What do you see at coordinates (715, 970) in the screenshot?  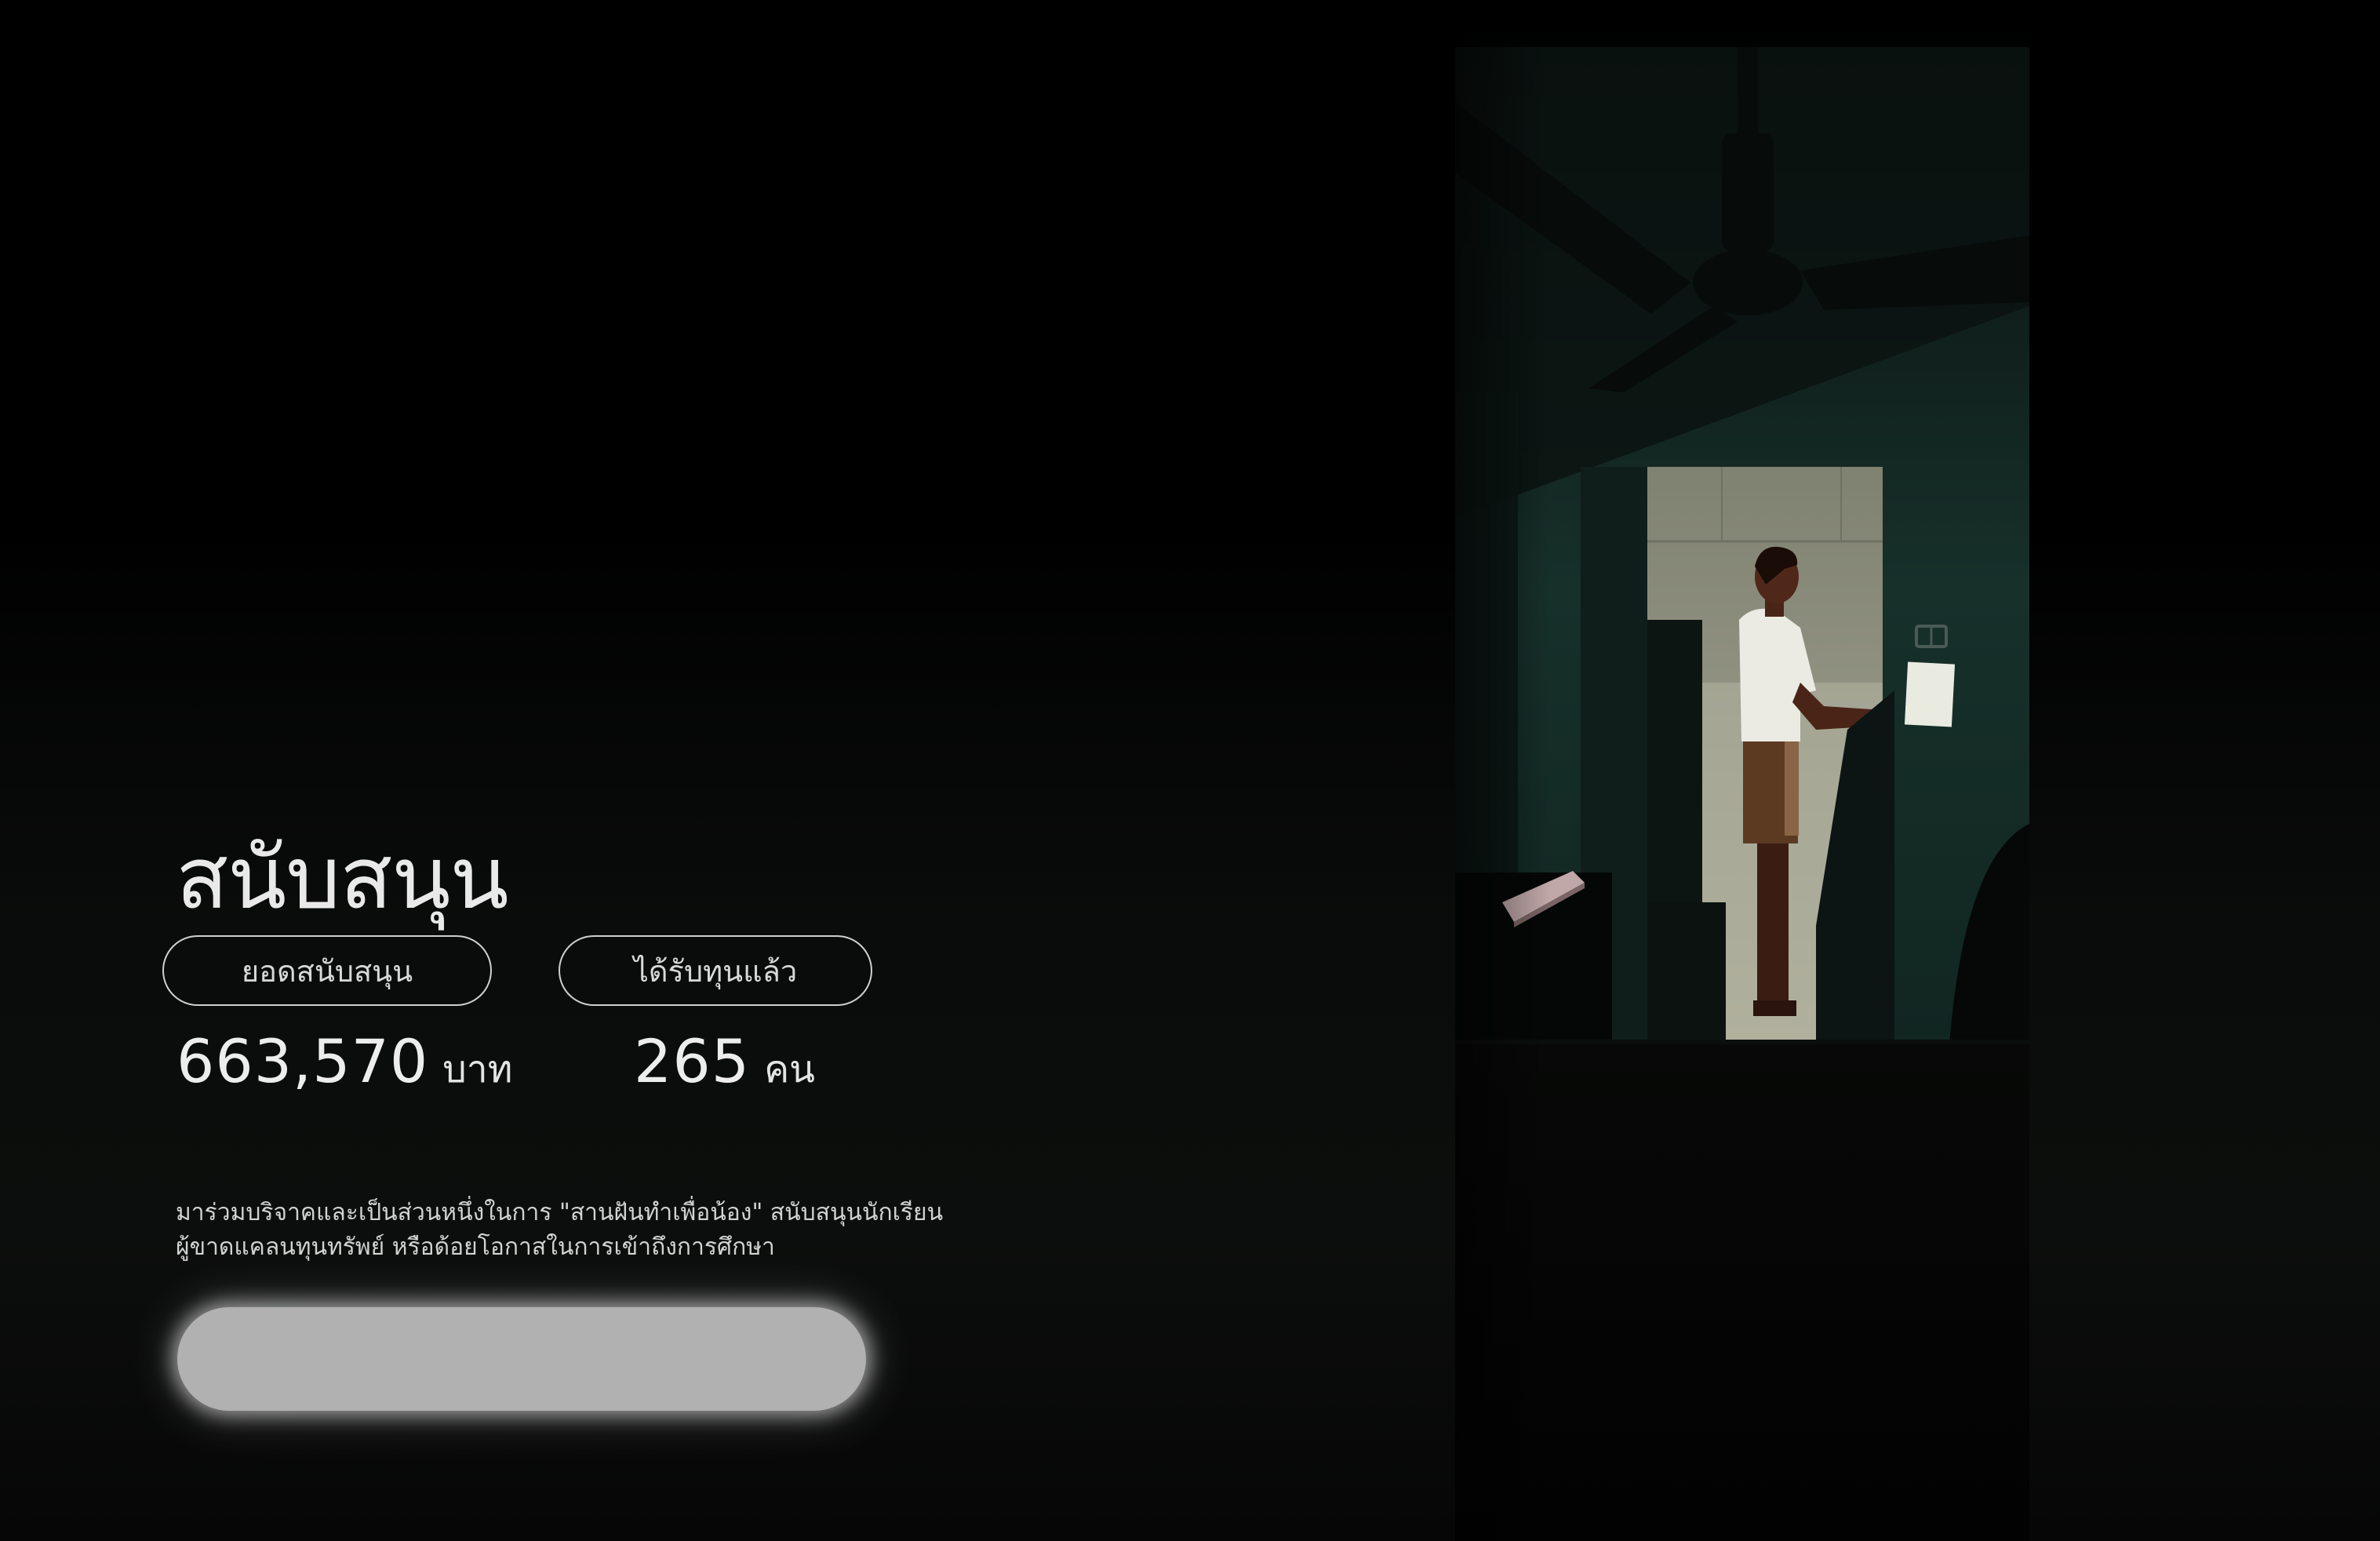 I see `recipients-label-pill: ได้รับทุนแล้ว` at bounding box center [715, 970].